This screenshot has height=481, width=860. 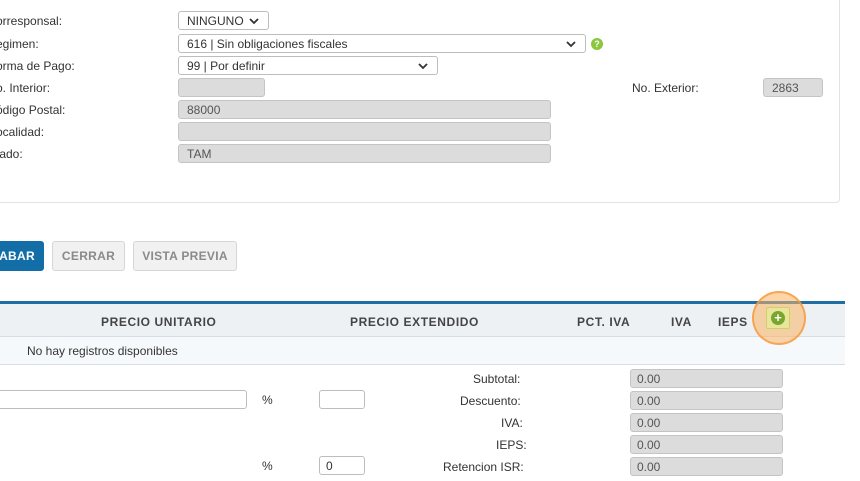 I want to click on regimen-label: egimen:, so click(x=19, y=44).